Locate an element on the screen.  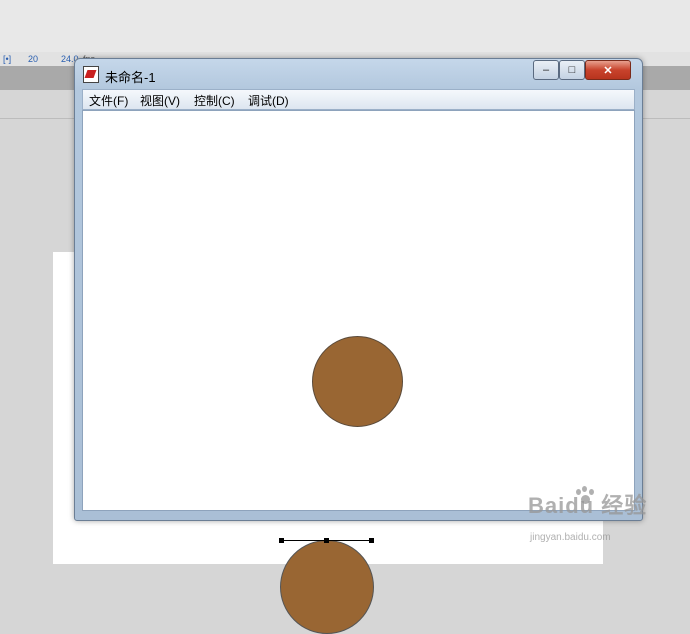
ball is located at coordinates (357, 381).